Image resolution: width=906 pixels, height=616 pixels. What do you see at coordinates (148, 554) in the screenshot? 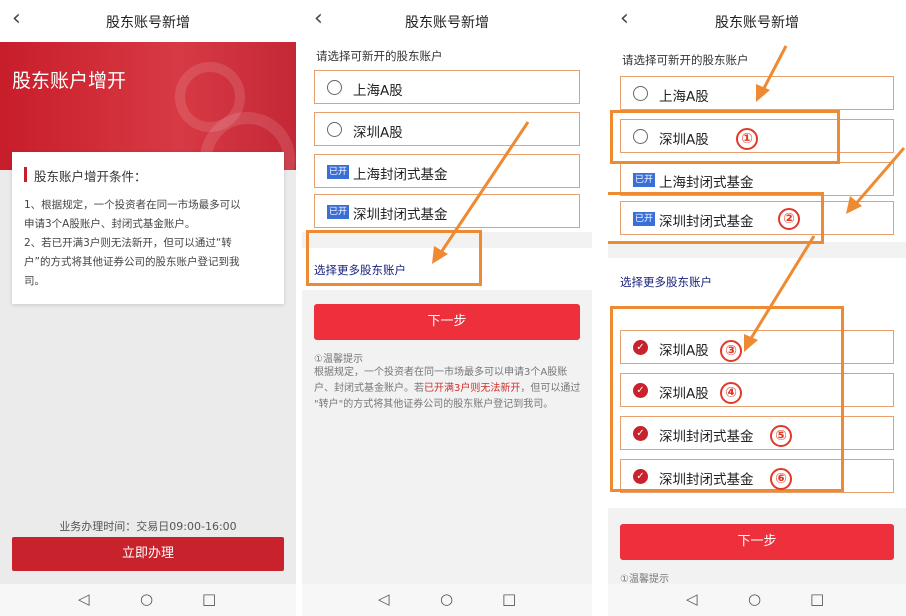
I see `apply-now-button: 立即办理` at bounding box center [148, 554].